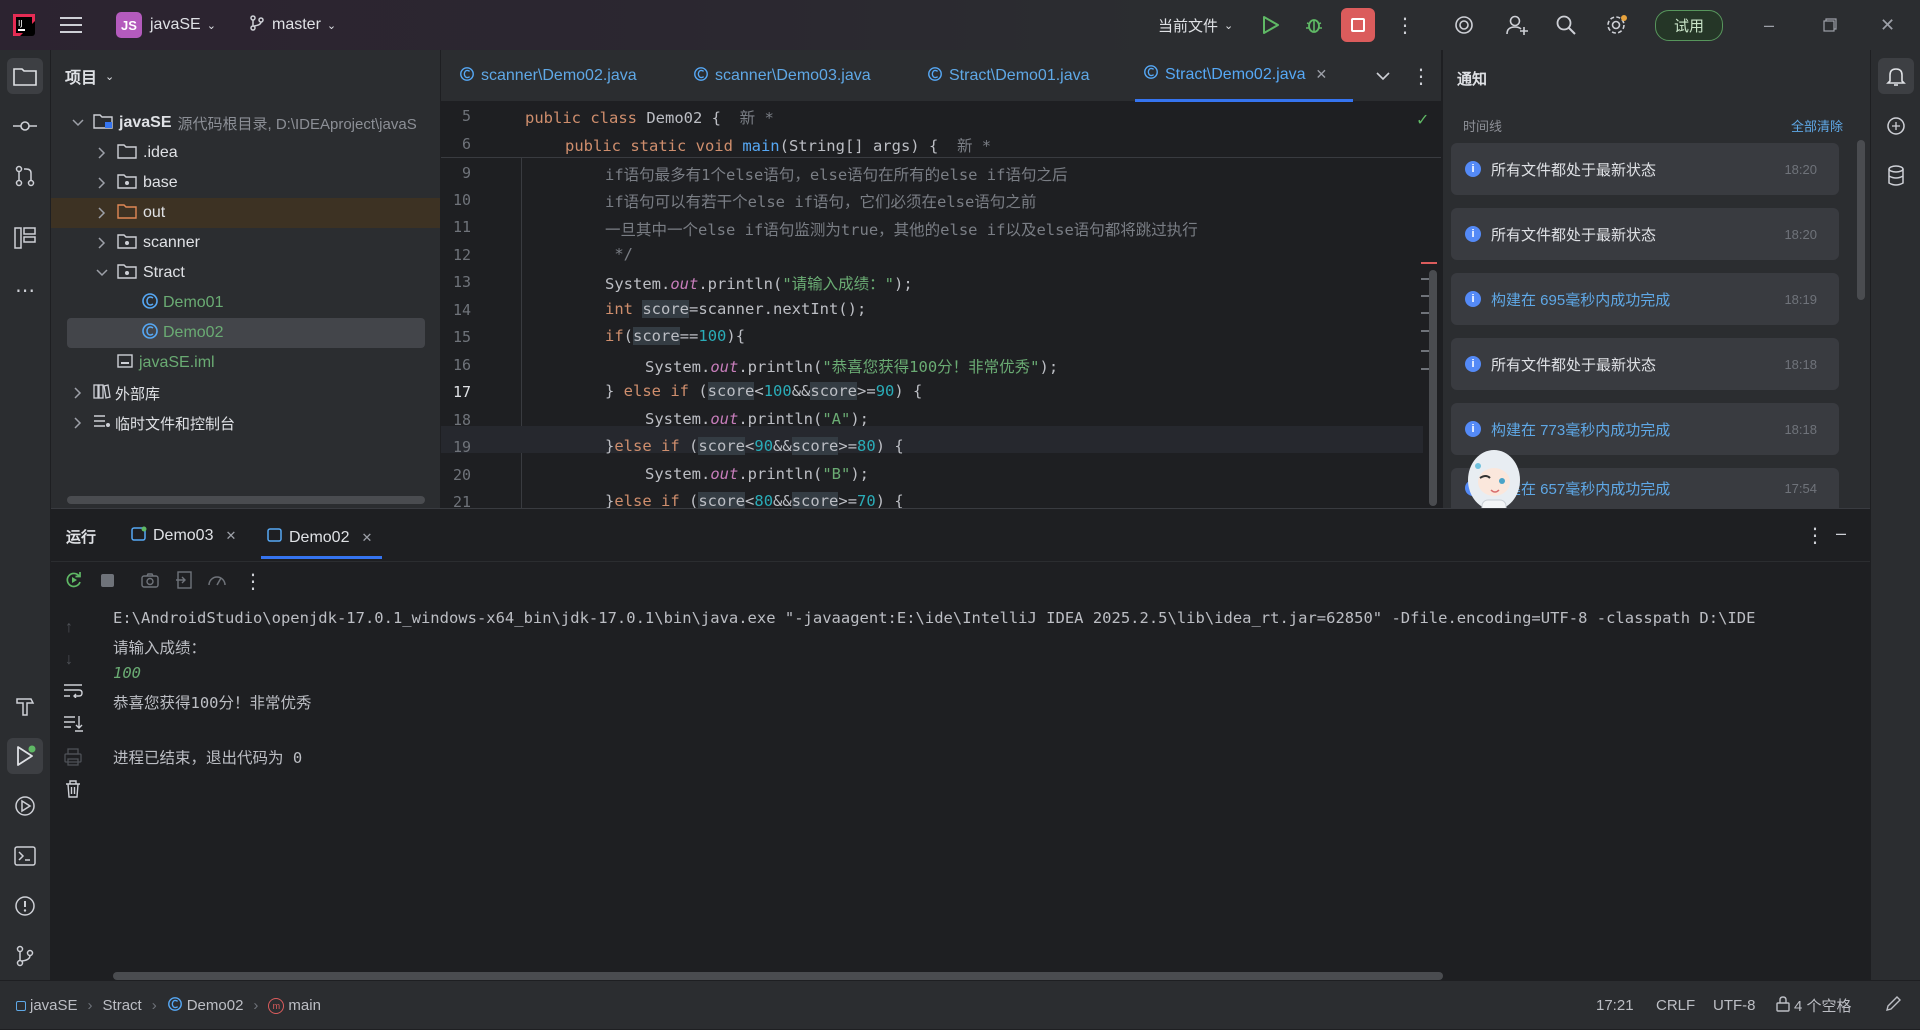 The width and height of the screenshot is (1920, 1030). What do you see at coordinates (619, 254) in the screenshot?
I see `code-line-12: */` at bounding box center [619, 254].